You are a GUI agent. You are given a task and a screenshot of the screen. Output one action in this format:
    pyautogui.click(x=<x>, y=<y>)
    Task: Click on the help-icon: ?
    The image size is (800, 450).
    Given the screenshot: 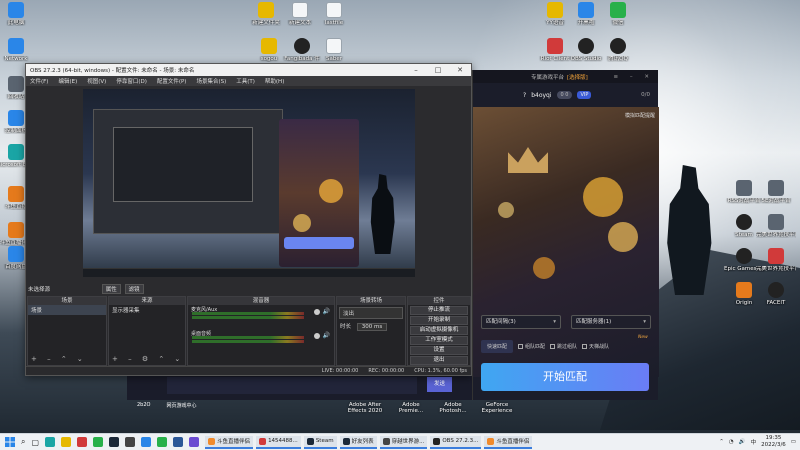 What is the action you would take?
    pyautogui.click(x=524, y=95)
    